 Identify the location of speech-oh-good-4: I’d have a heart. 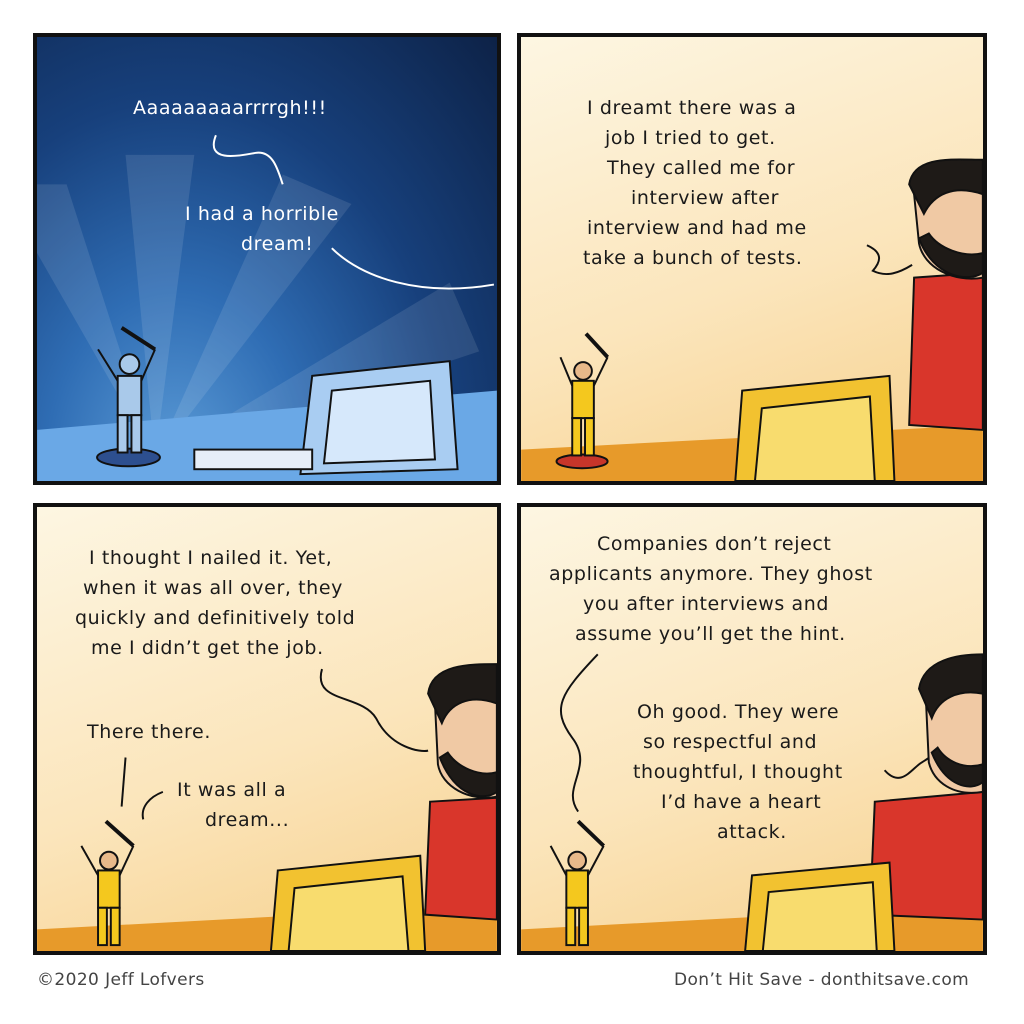
(741, 802).